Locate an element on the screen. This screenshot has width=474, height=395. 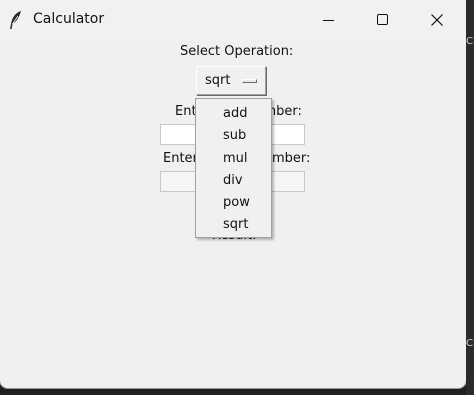
menu-item-mul: mul is located at coordinates (233, 159).